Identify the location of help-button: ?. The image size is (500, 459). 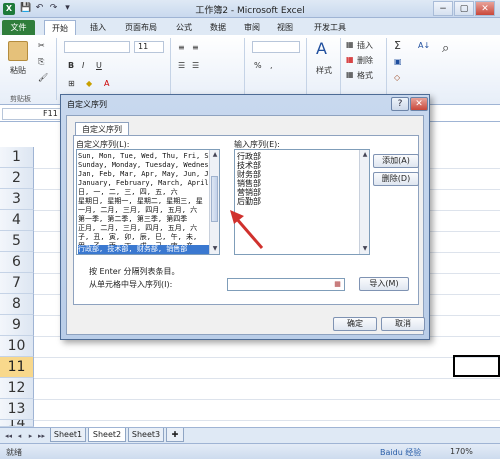
(400, 104).